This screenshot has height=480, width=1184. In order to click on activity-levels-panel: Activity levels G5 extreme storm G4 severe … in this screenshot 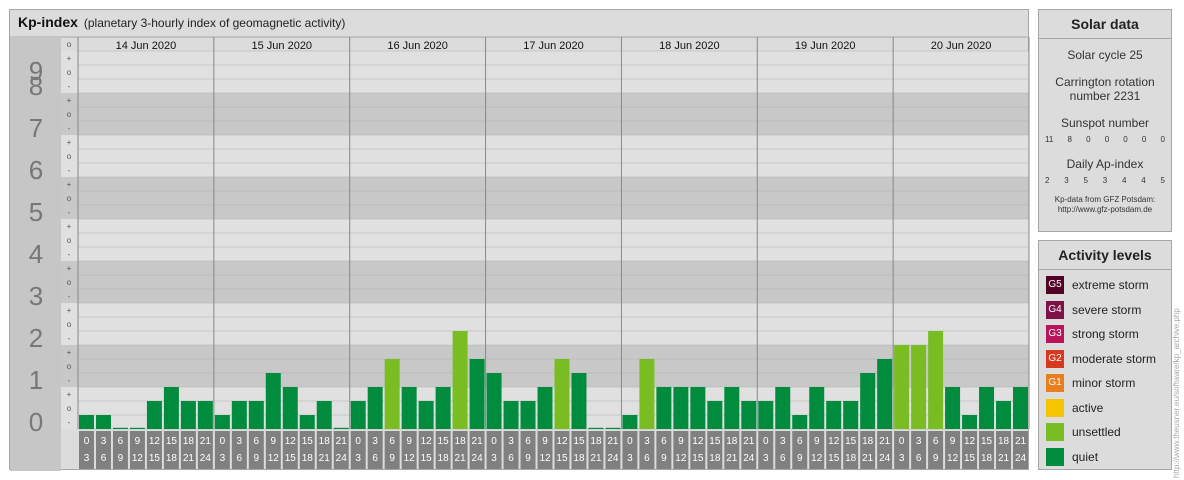, I will do `click(1105, 355)`.